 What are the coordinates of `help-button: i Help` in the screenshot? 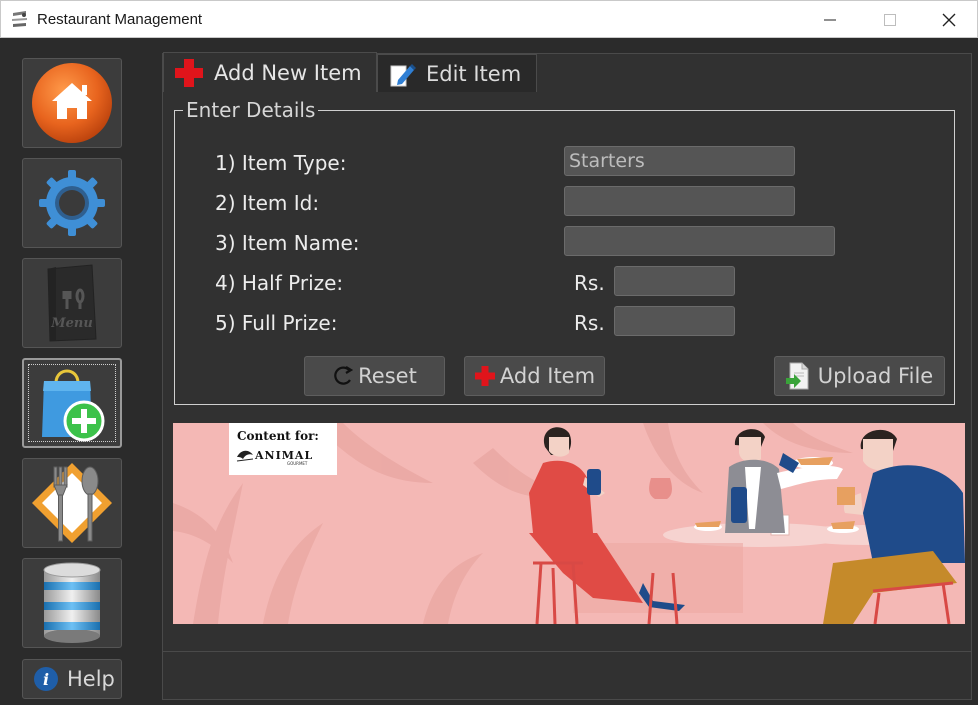 It's located at (72, 679).